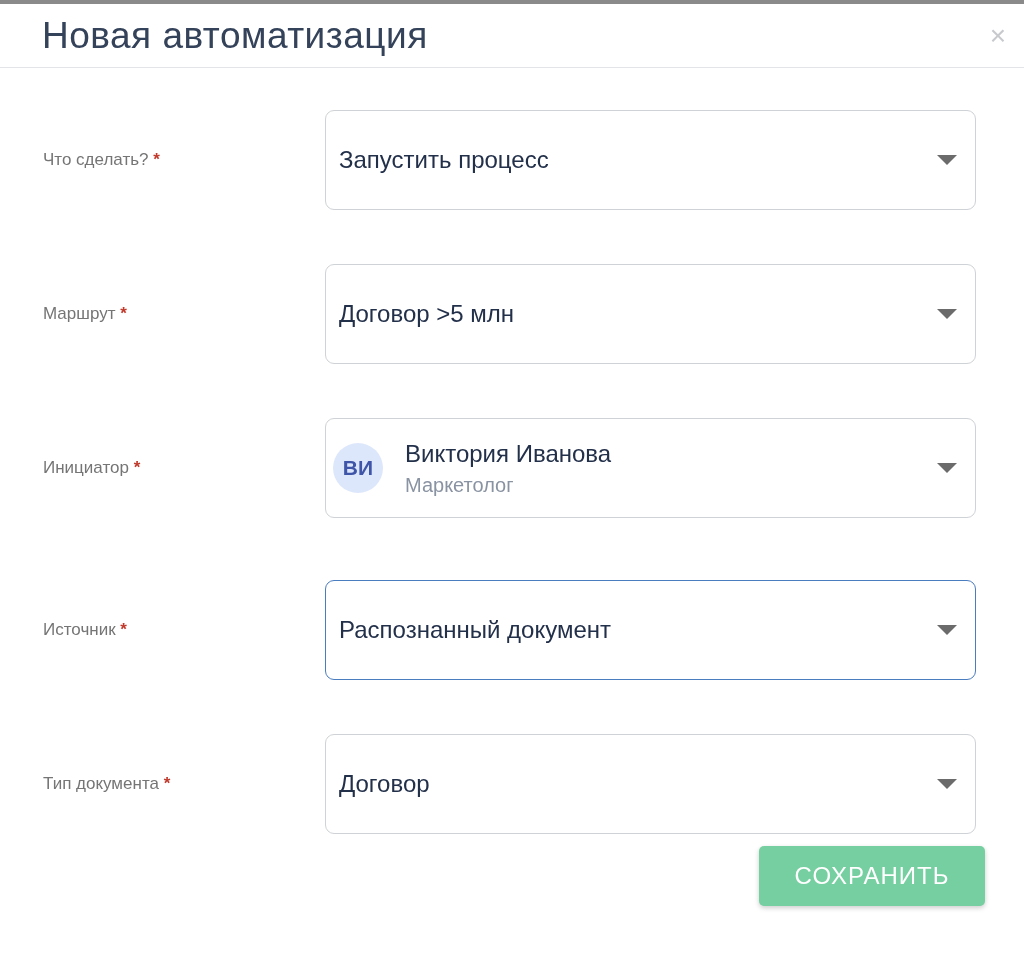  I want to click on field-label: Инициатор *, so click(92, 468).